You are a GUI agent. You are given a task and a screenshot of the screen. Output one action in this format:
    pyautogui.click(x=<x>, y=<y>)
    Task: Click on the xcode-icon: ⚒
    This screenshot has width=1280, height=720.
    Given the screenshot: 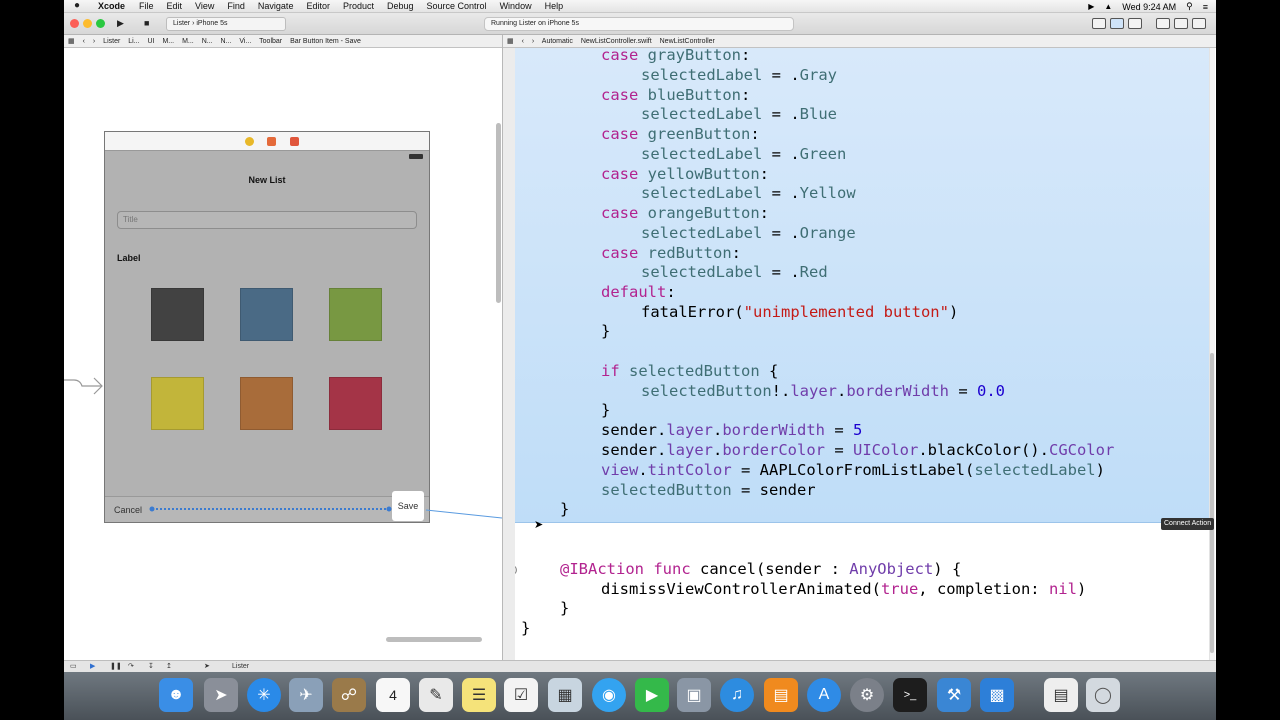 What is the action you would take?
    pyautogui.click(x=954, y=695)
    